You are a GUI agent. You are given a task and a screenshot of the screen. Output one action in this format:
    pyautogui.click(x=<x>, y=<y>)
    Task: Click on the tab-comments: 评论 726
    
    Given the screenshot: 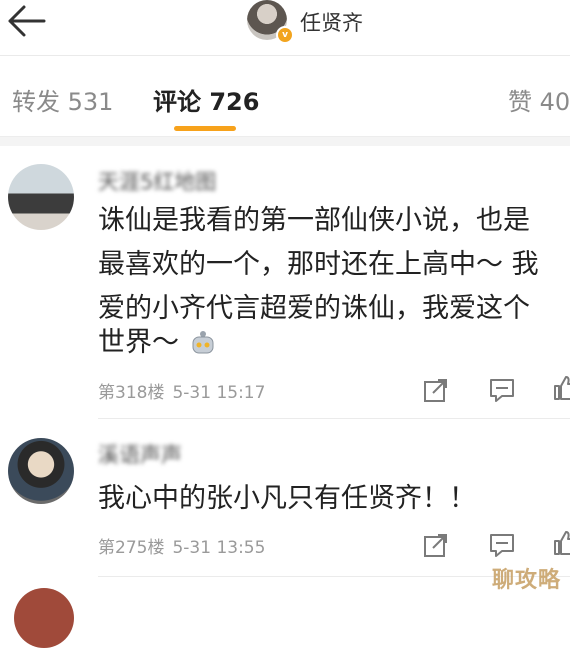 What is the action you would take?
    pyautogui.click(x=206, y=99)
    